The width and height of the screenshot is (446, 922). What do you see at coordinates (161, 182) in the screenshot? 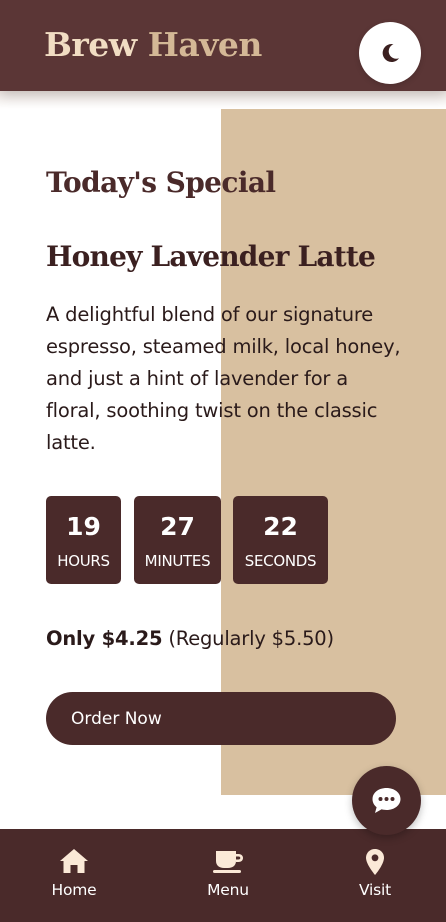
I see `section-title: Today's Special` at bounding box center [161, 182].